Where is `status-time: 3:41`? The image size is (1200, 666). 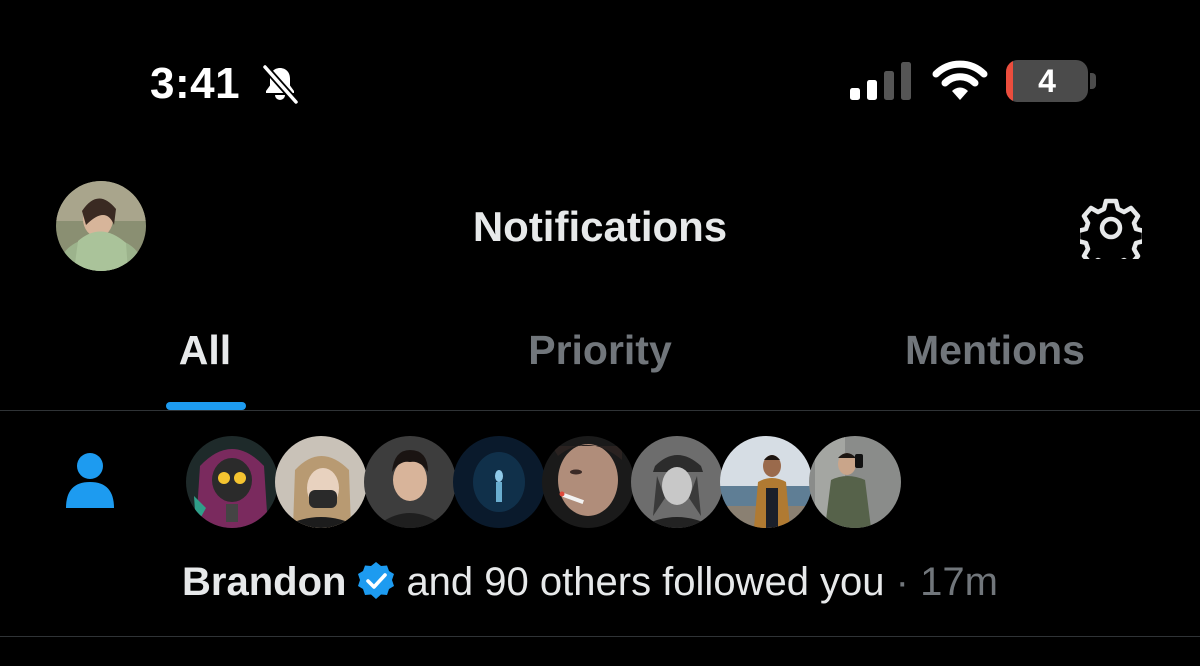
status-time: 3:41 is located at coordinates (195, 83).